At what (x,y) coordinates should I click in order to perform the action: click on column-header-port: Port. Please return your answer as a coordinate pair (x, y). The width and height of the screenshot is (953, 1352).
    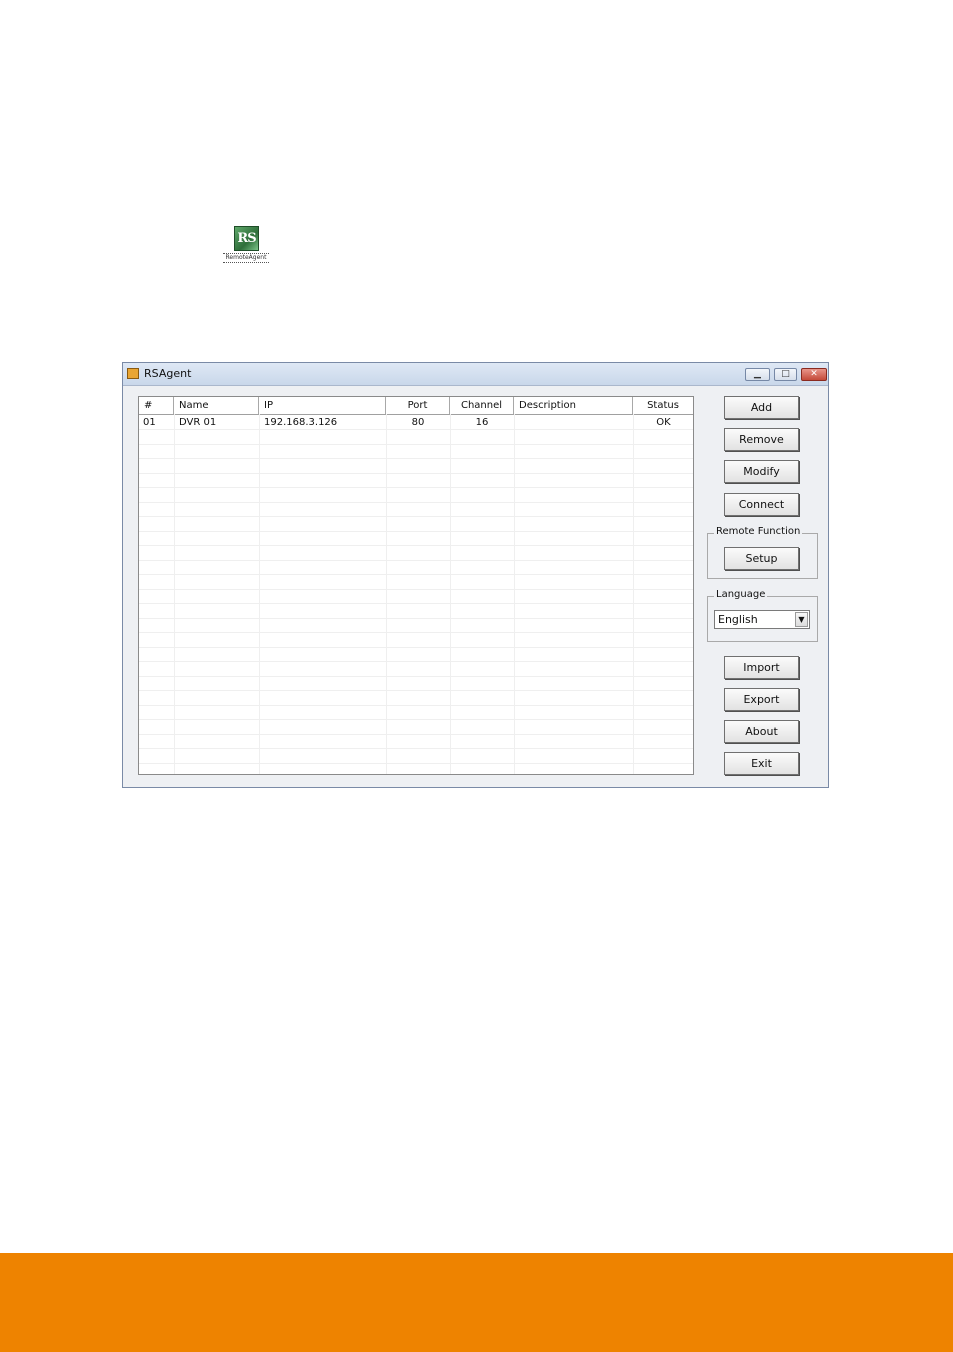
    Looking at the image, I should click on (418, 405).